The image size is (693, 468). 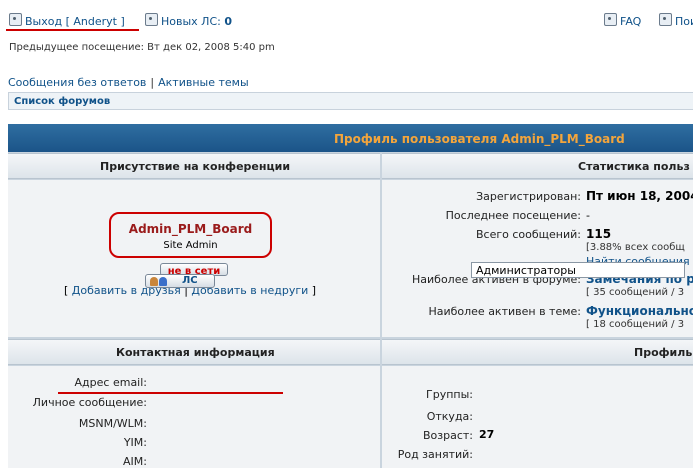 I want to click on friend-actions-close: ], so click(x=314, y=290).